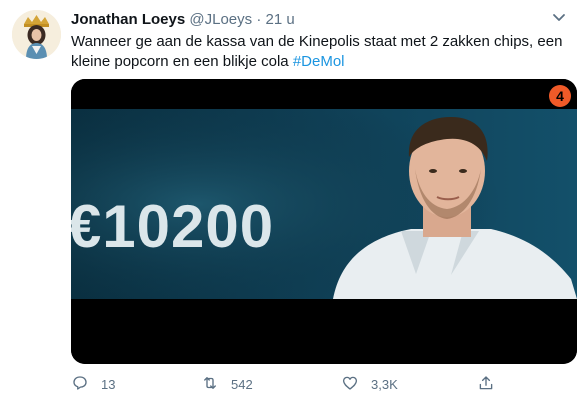  I want to click on like-count: 3,3K, so click(384, 384).